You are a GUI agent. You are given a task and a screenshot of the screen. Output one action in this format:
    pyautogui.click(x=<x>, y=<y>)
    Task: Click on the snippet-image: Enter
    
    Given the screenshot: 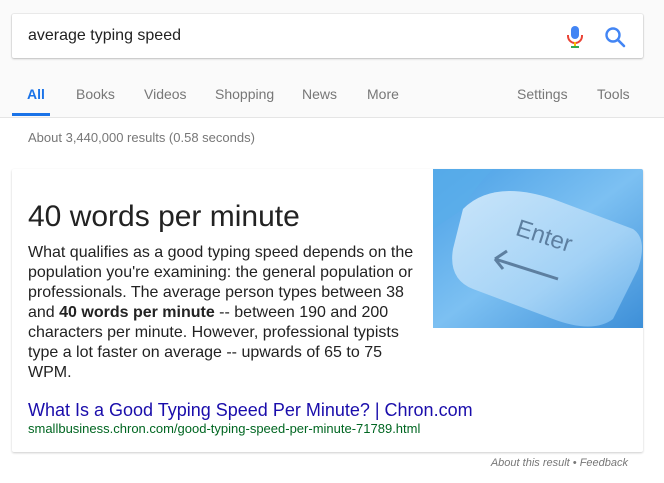 What is the action you would take?
    pyautogui.click(x=538, y=248)
    